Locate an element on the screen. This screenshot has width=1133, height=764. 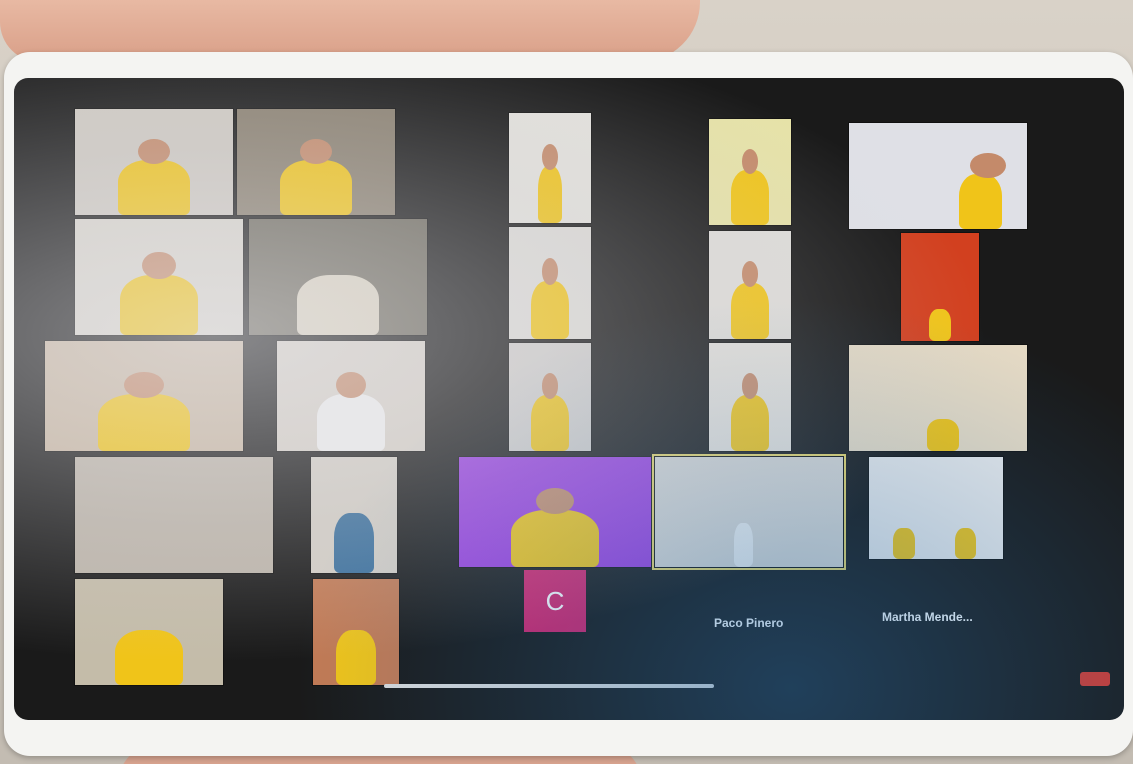
active-speaker-tile is located at coordinates (749, 512).